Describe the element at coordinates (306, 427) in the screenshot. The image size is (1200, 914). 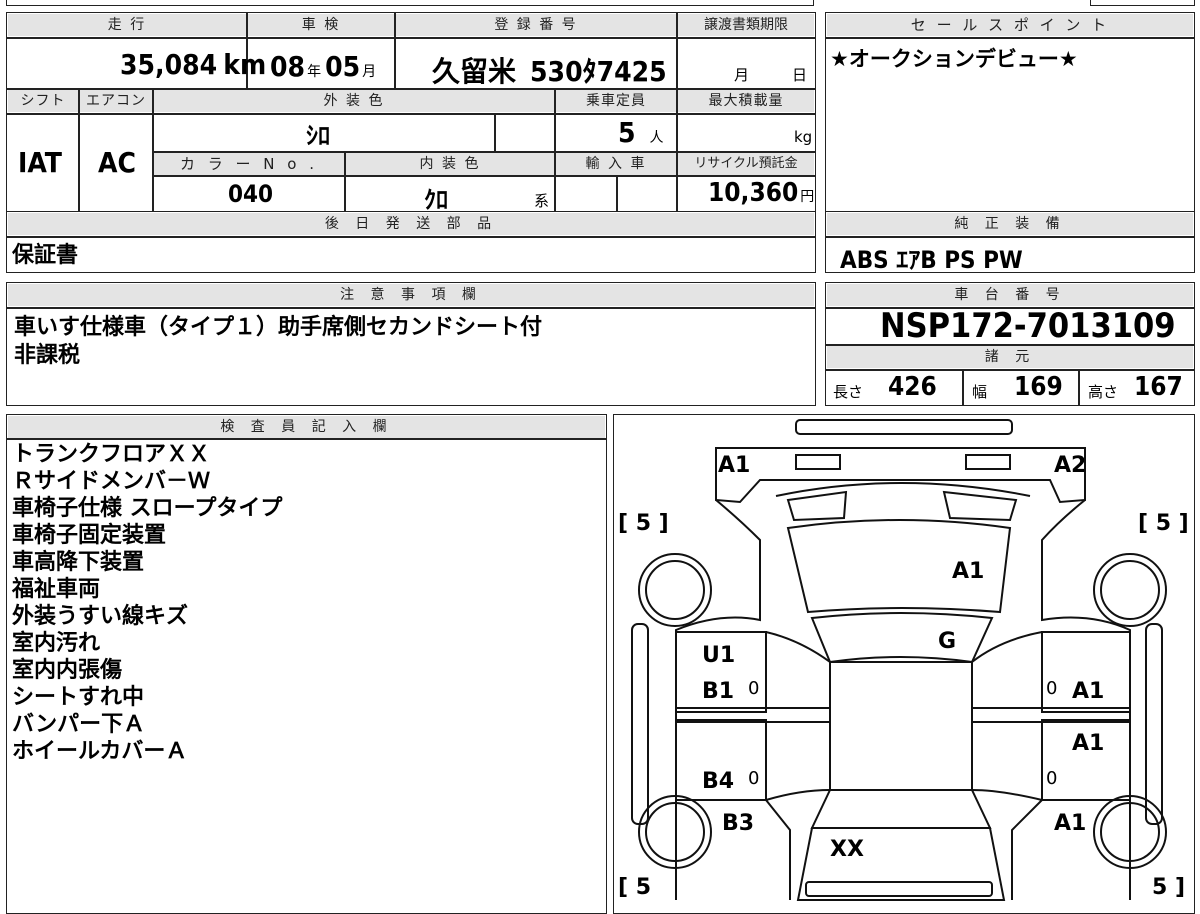
I see `inspector-header: 検 査 員 記 入 欄` at that location.